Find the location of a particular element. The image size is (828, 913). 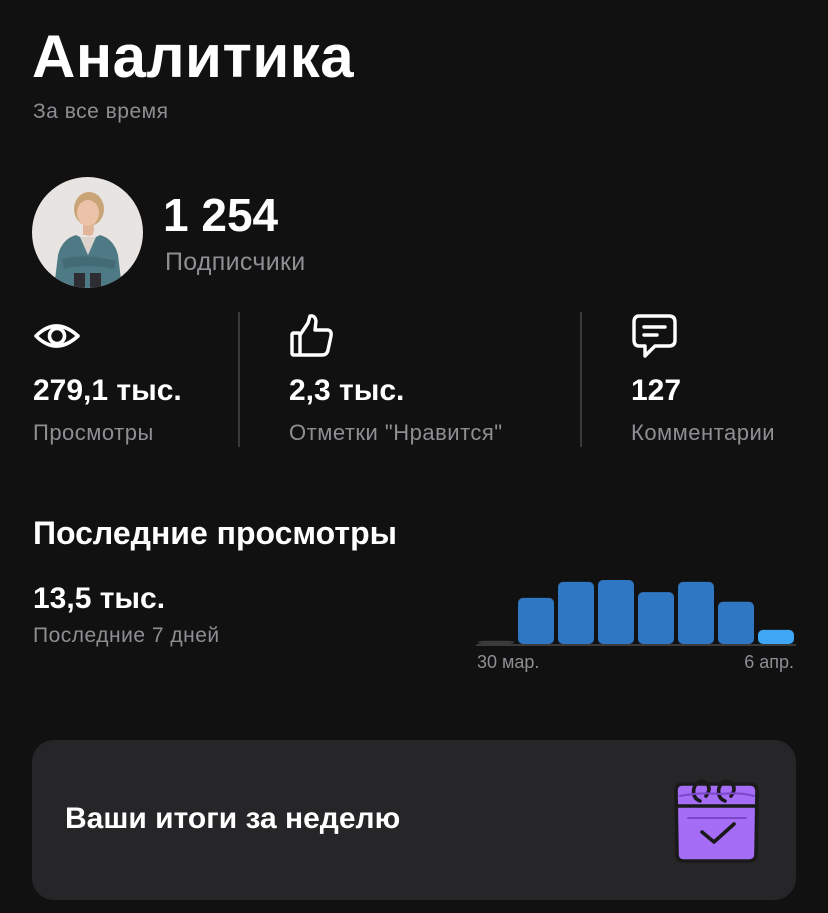

subscribers-label: Подписчики is located at coordinates (235, 262).